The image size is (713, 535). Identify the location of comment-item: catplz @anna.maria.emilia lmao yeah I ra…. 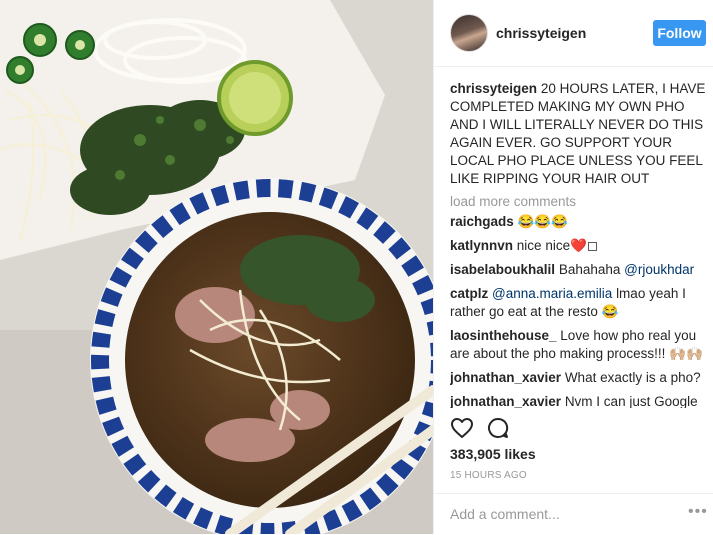
(578, 303).